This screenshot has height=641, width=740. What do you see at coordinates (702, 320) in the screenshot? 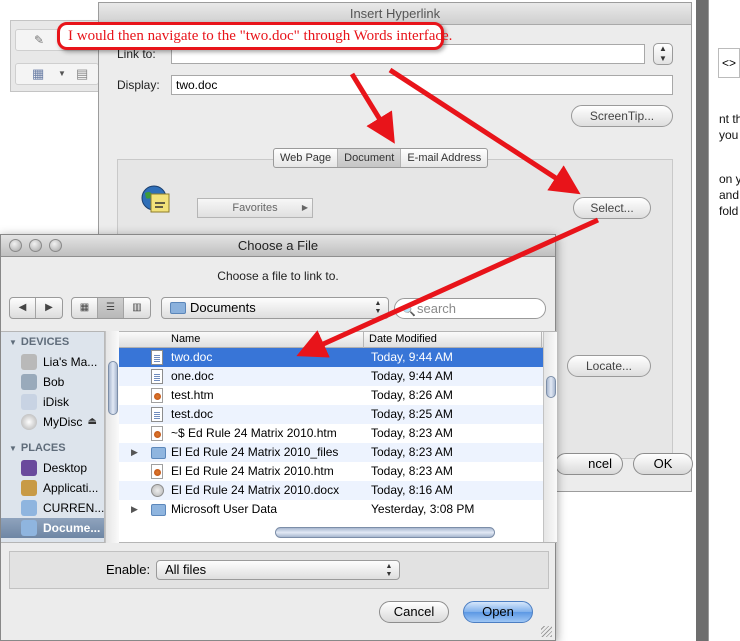
I see `window-divider` at bounding box center [702, 320].